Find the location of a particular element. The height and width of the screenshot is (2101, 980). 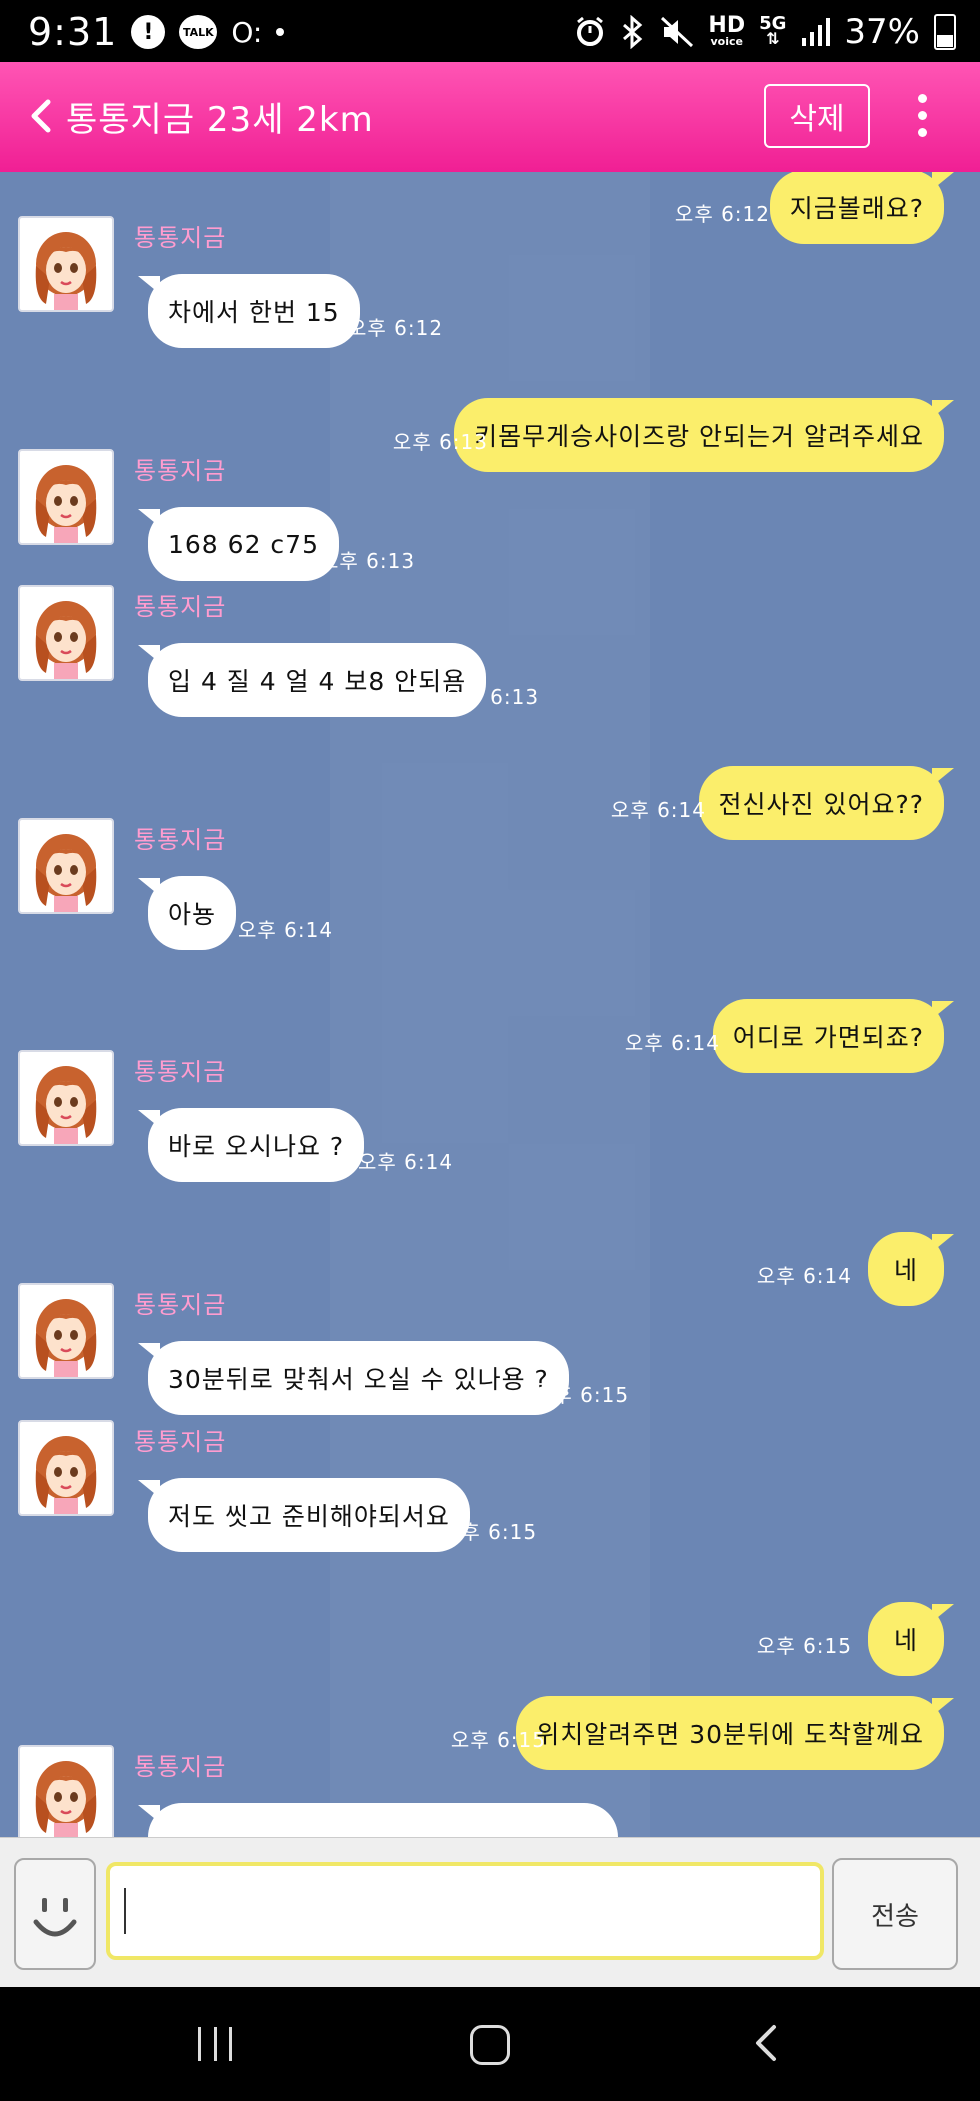

received-message-bubble is located at coordinates (378, 1820).